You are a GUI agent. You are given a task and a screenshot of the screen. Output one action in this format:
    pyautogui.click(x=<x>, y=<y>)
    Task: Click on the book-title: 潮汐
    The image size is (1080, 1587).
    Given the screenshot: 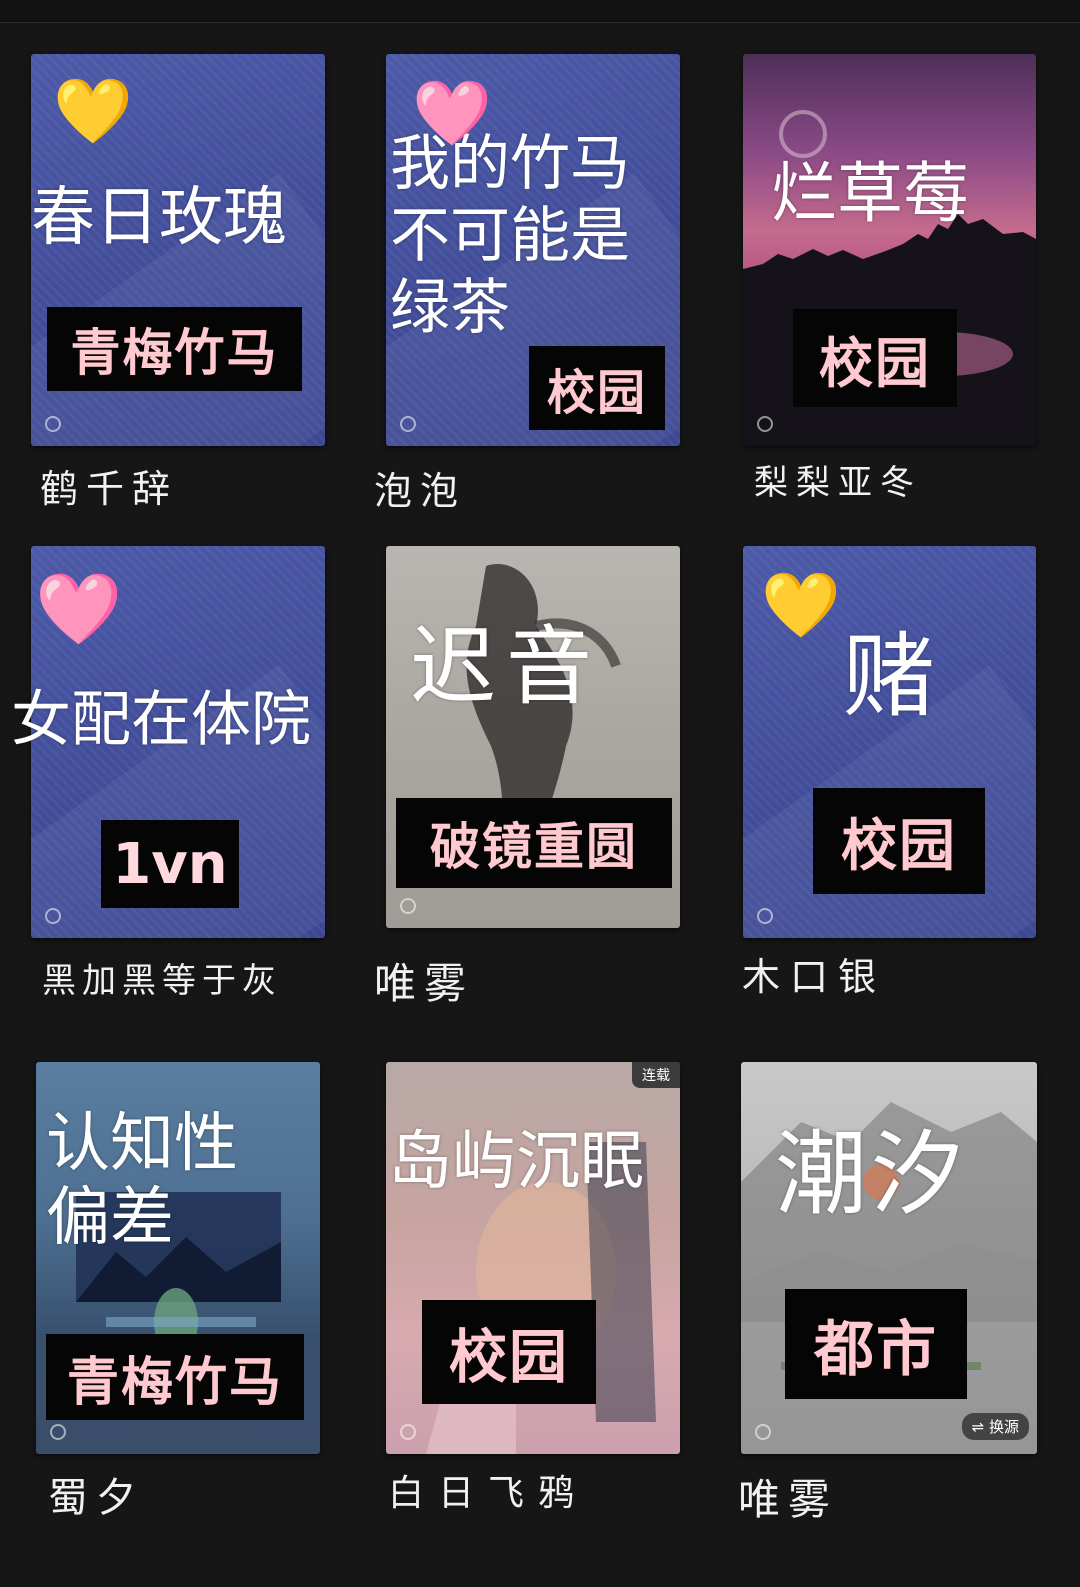 What is the action you would take?
    pyautogui.click(x=871, y=1174)
    